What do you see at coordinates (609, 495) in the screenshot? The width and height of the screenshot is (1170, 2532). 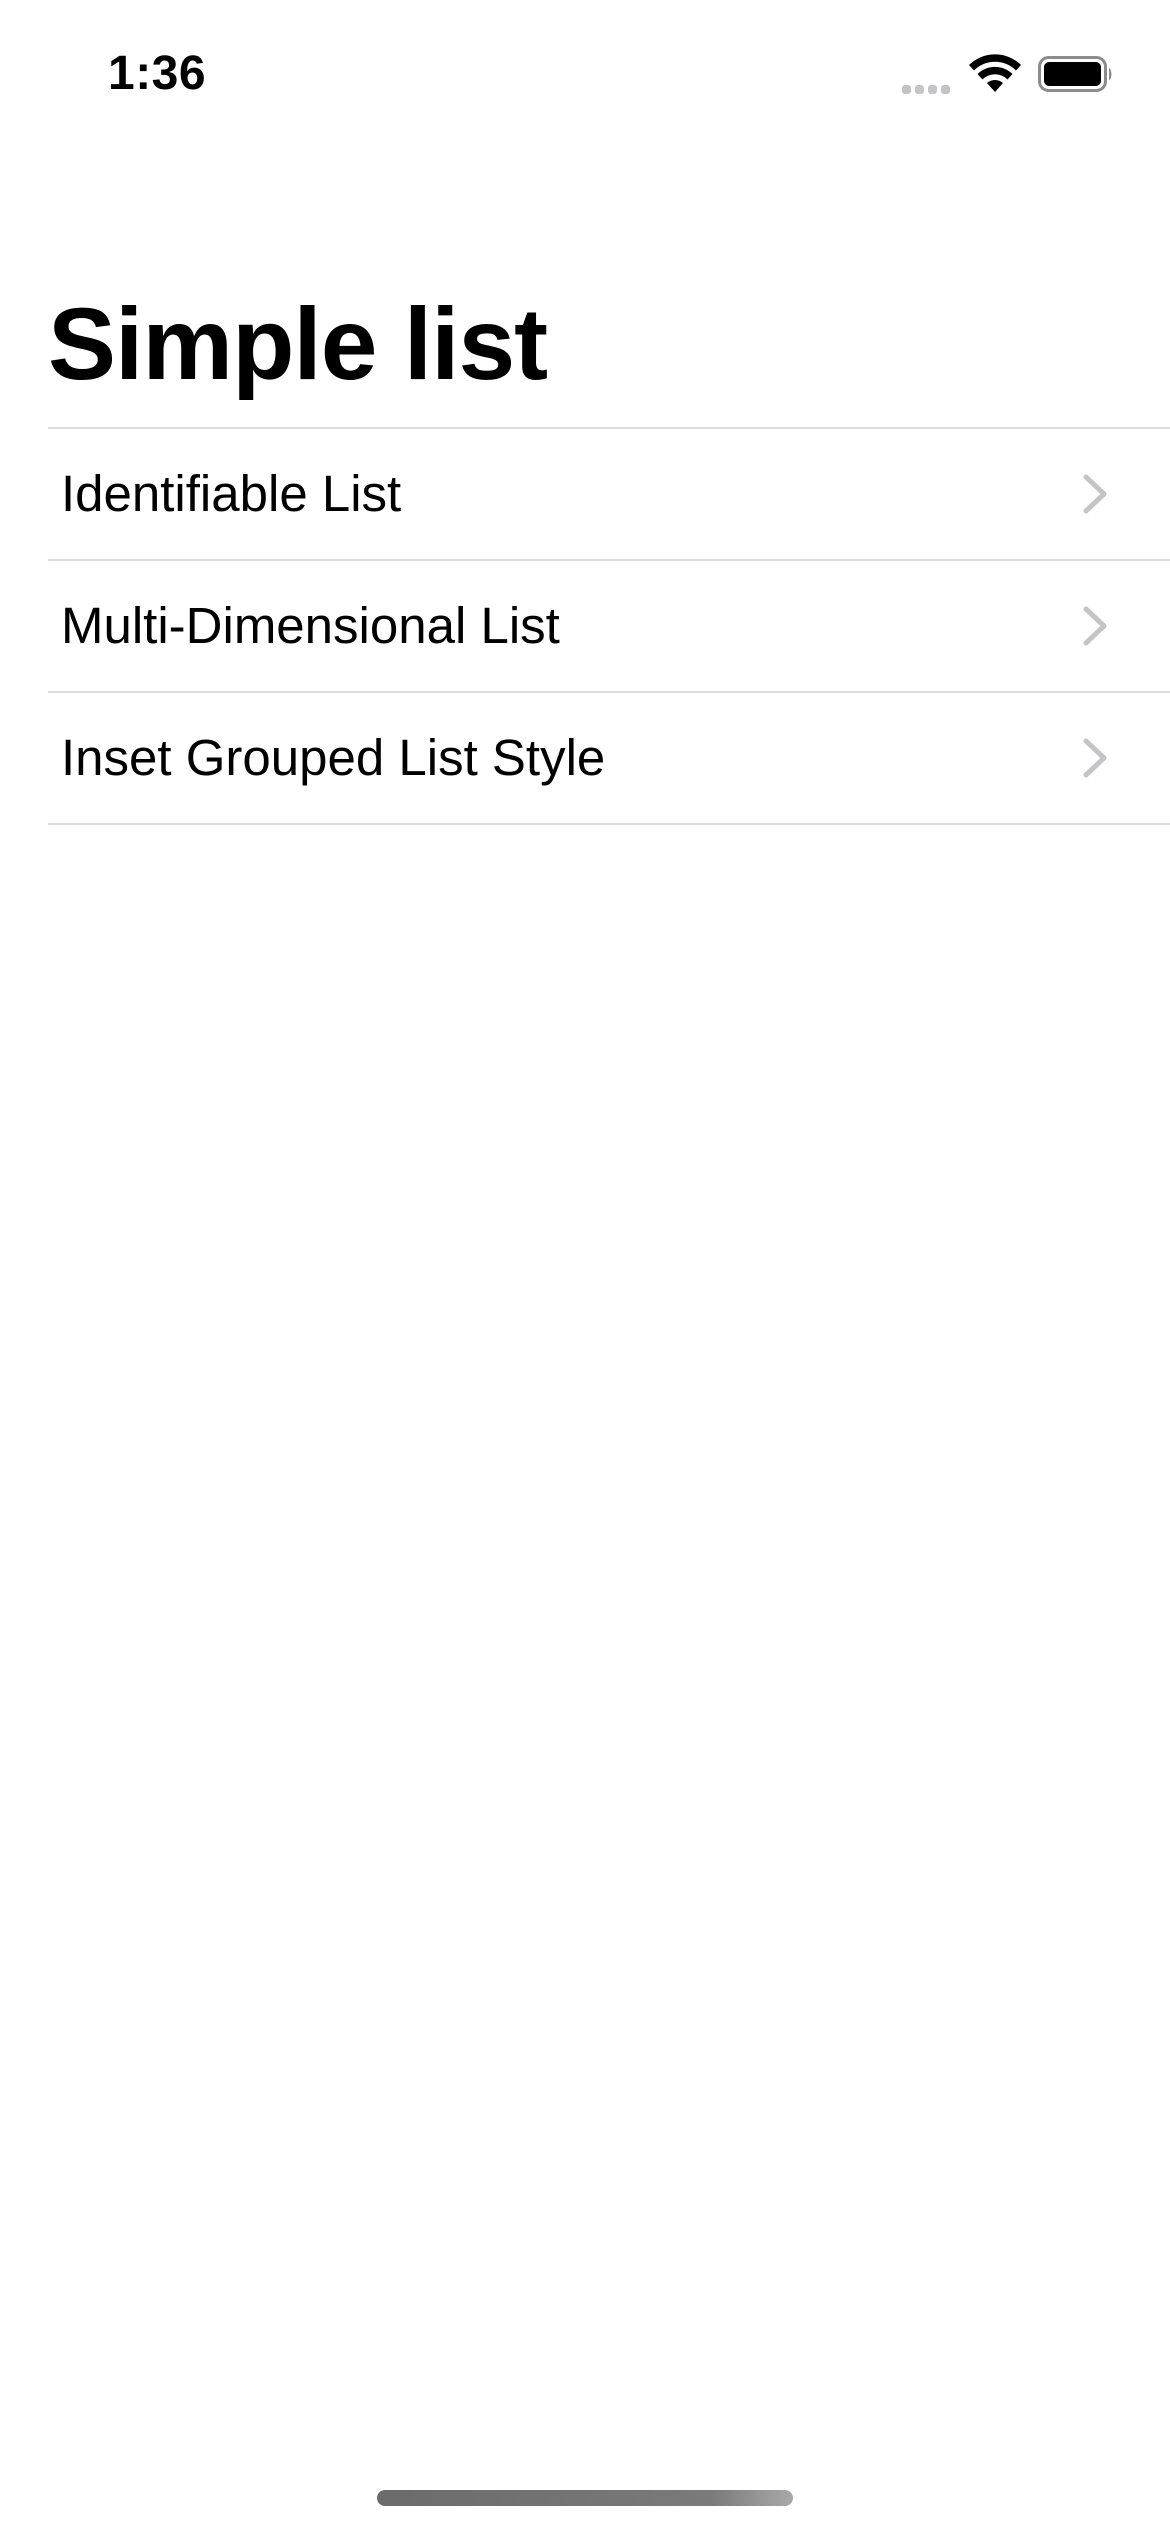 I see `list-item-identifiable-list: Identifiable List` at bounding box center [609, 495].